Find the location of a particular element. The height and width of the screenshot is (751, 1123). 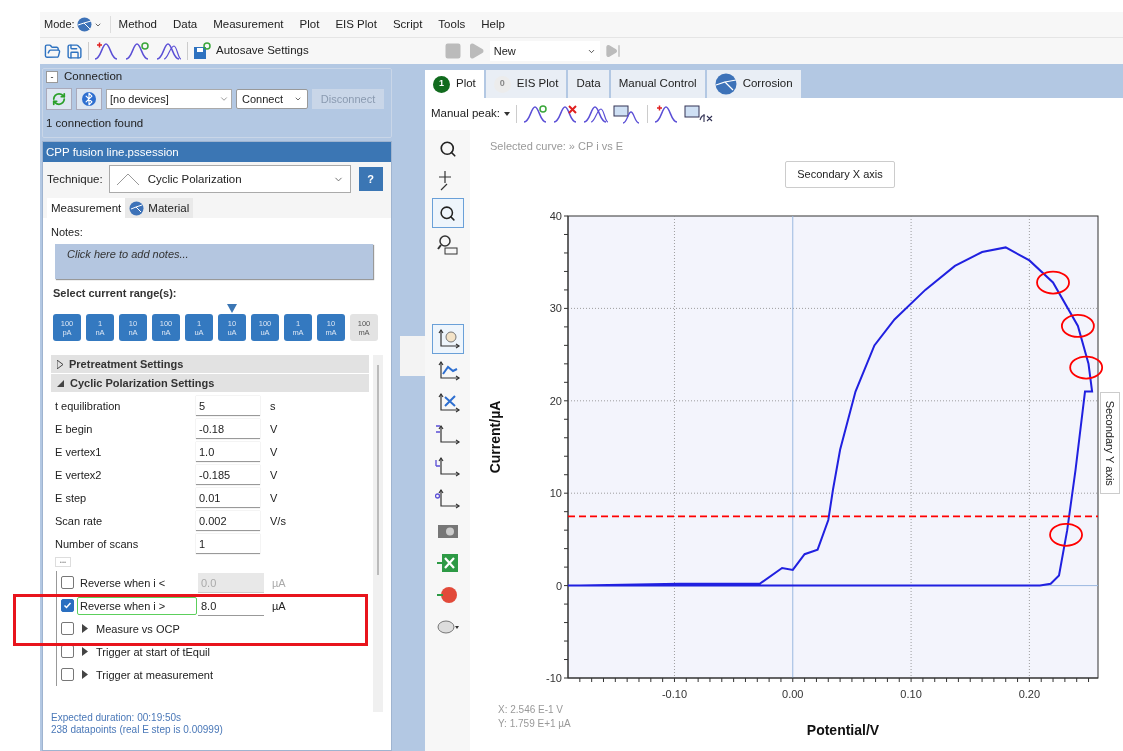

tick-label: 40 is located at coordinates (555, 216).